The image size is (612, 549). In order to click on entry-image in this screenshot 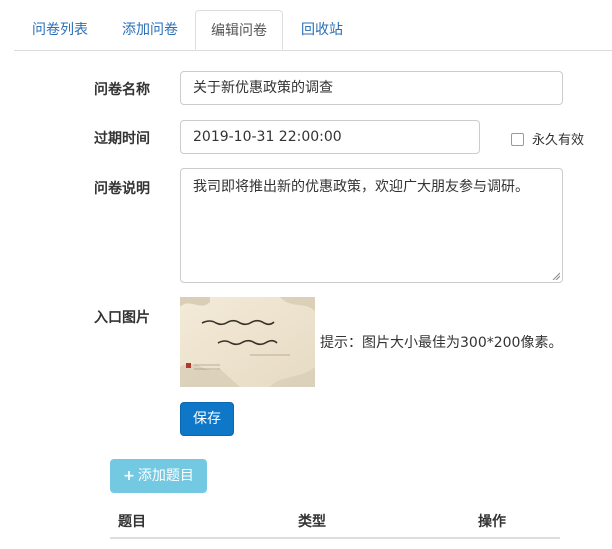, I will do `click(247, 342)`.